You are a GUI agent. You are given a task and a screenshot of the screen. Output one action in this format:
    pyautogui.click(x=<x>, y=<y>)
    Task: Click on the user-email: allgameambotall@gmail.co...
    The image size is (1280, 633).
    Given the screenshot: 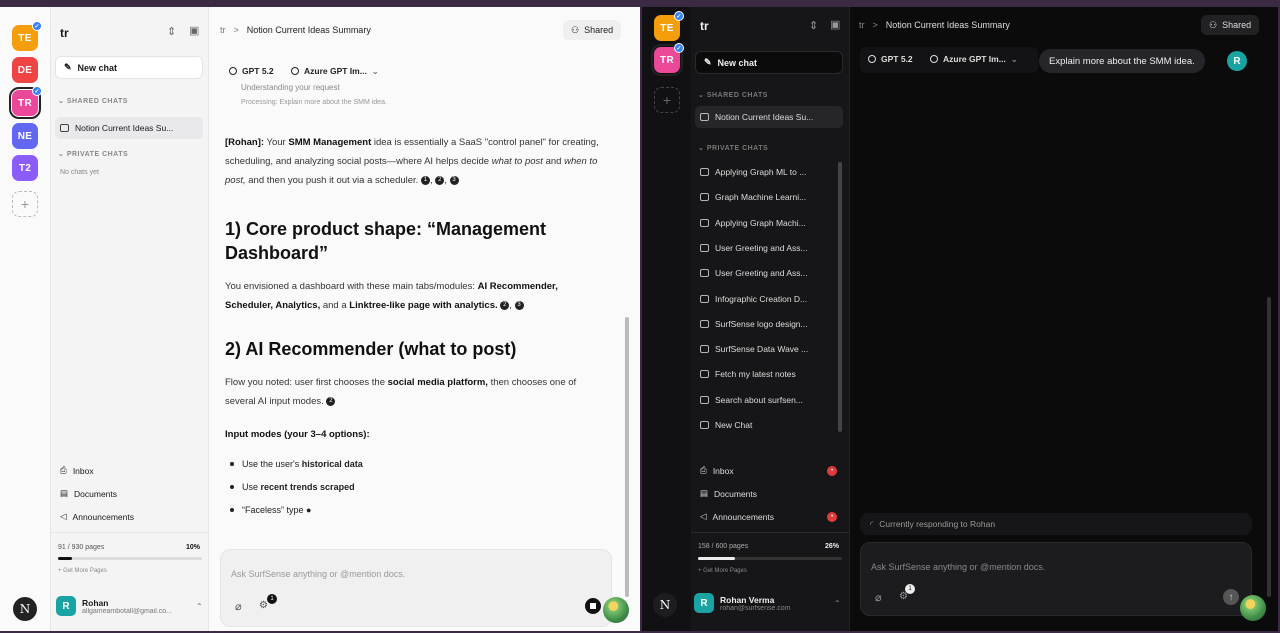 What is the action you would take?
    pyautogui.click(x=127, y=611)
    